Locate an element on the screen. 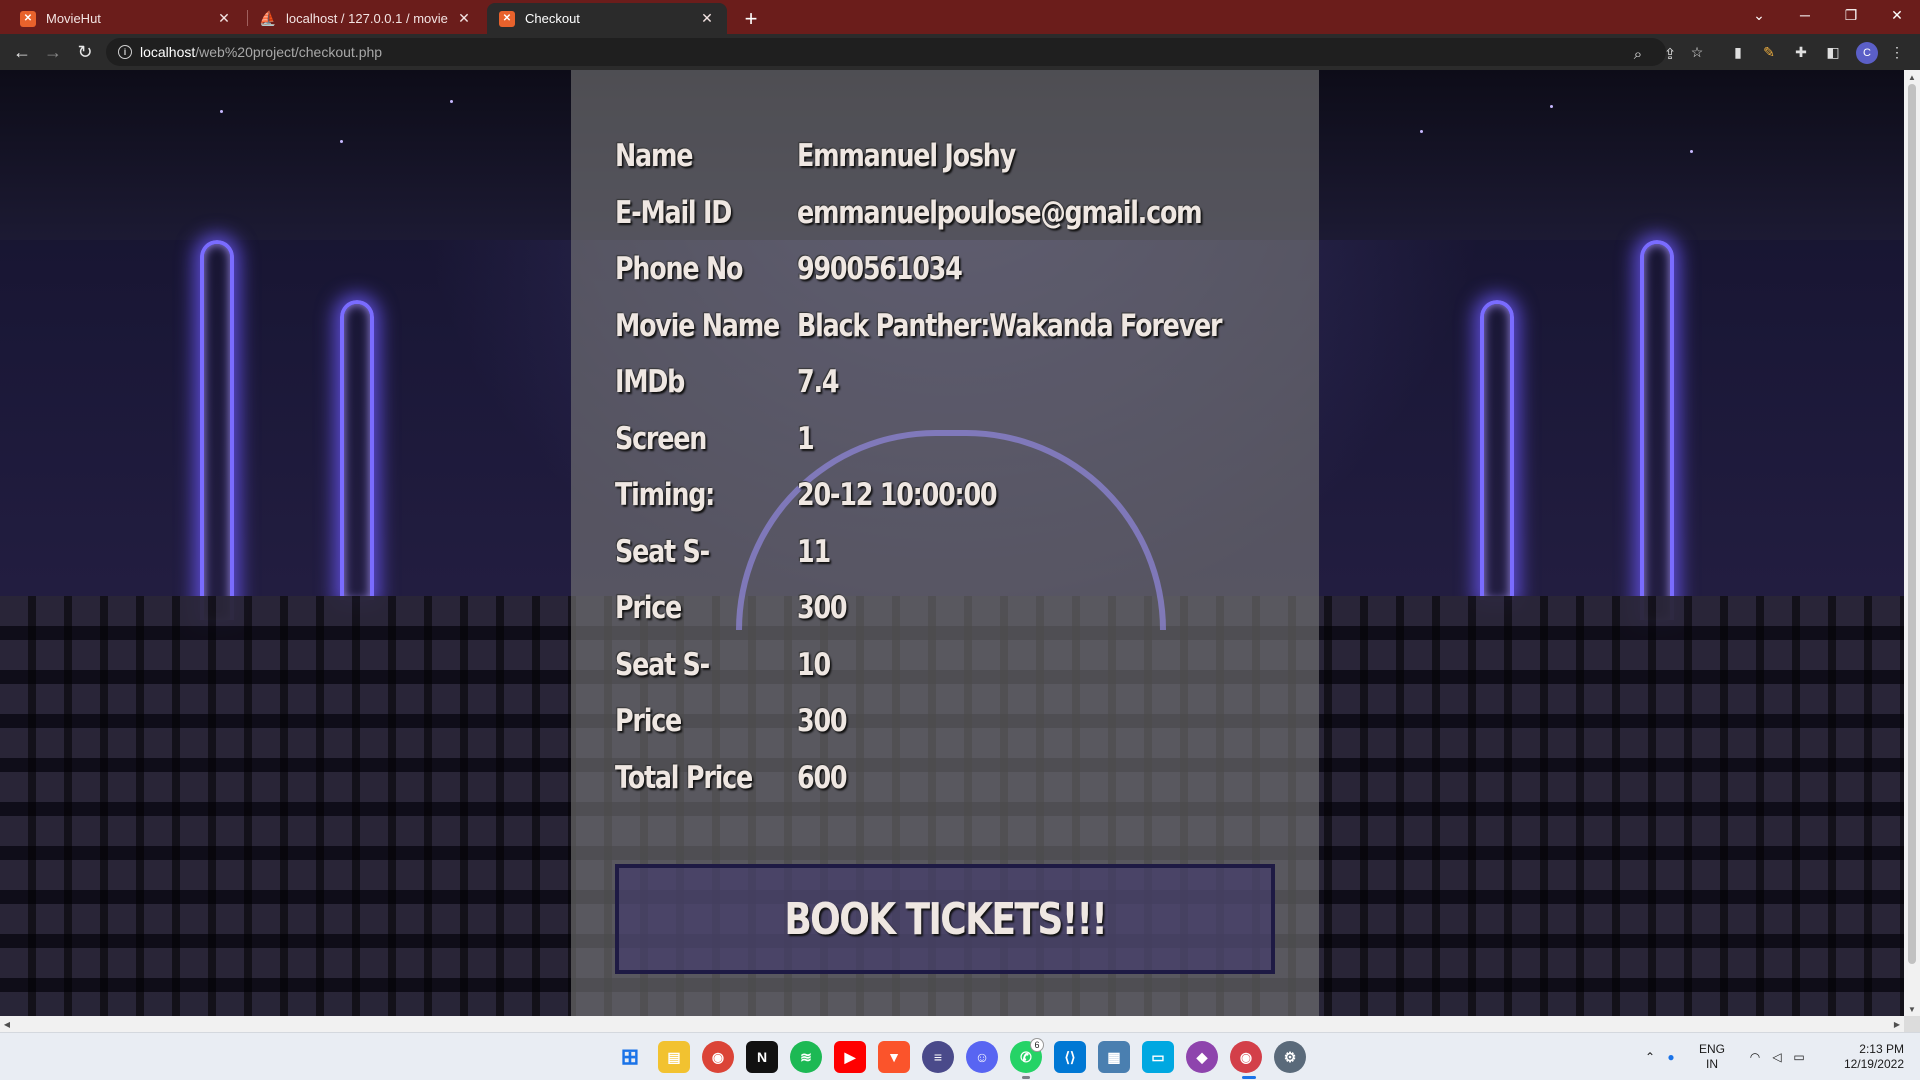  brave-icon: ▼ is located at coordinates (894, 1057).